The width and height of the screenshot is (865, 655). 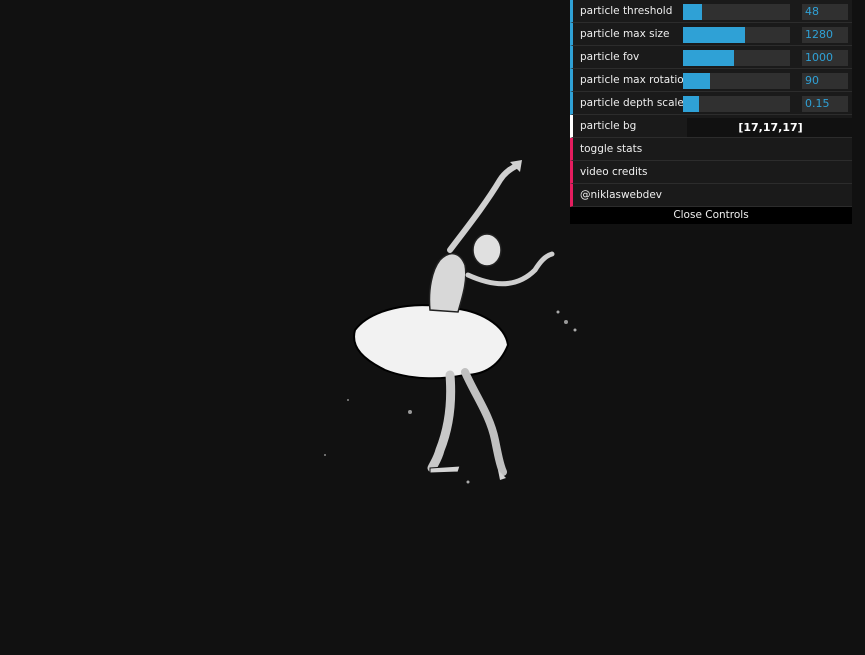 What do you see at coordinates (626, 11) in the screenshot?
I see `particle-threshold-label: particle threshold` at bounding box center [626, 11].